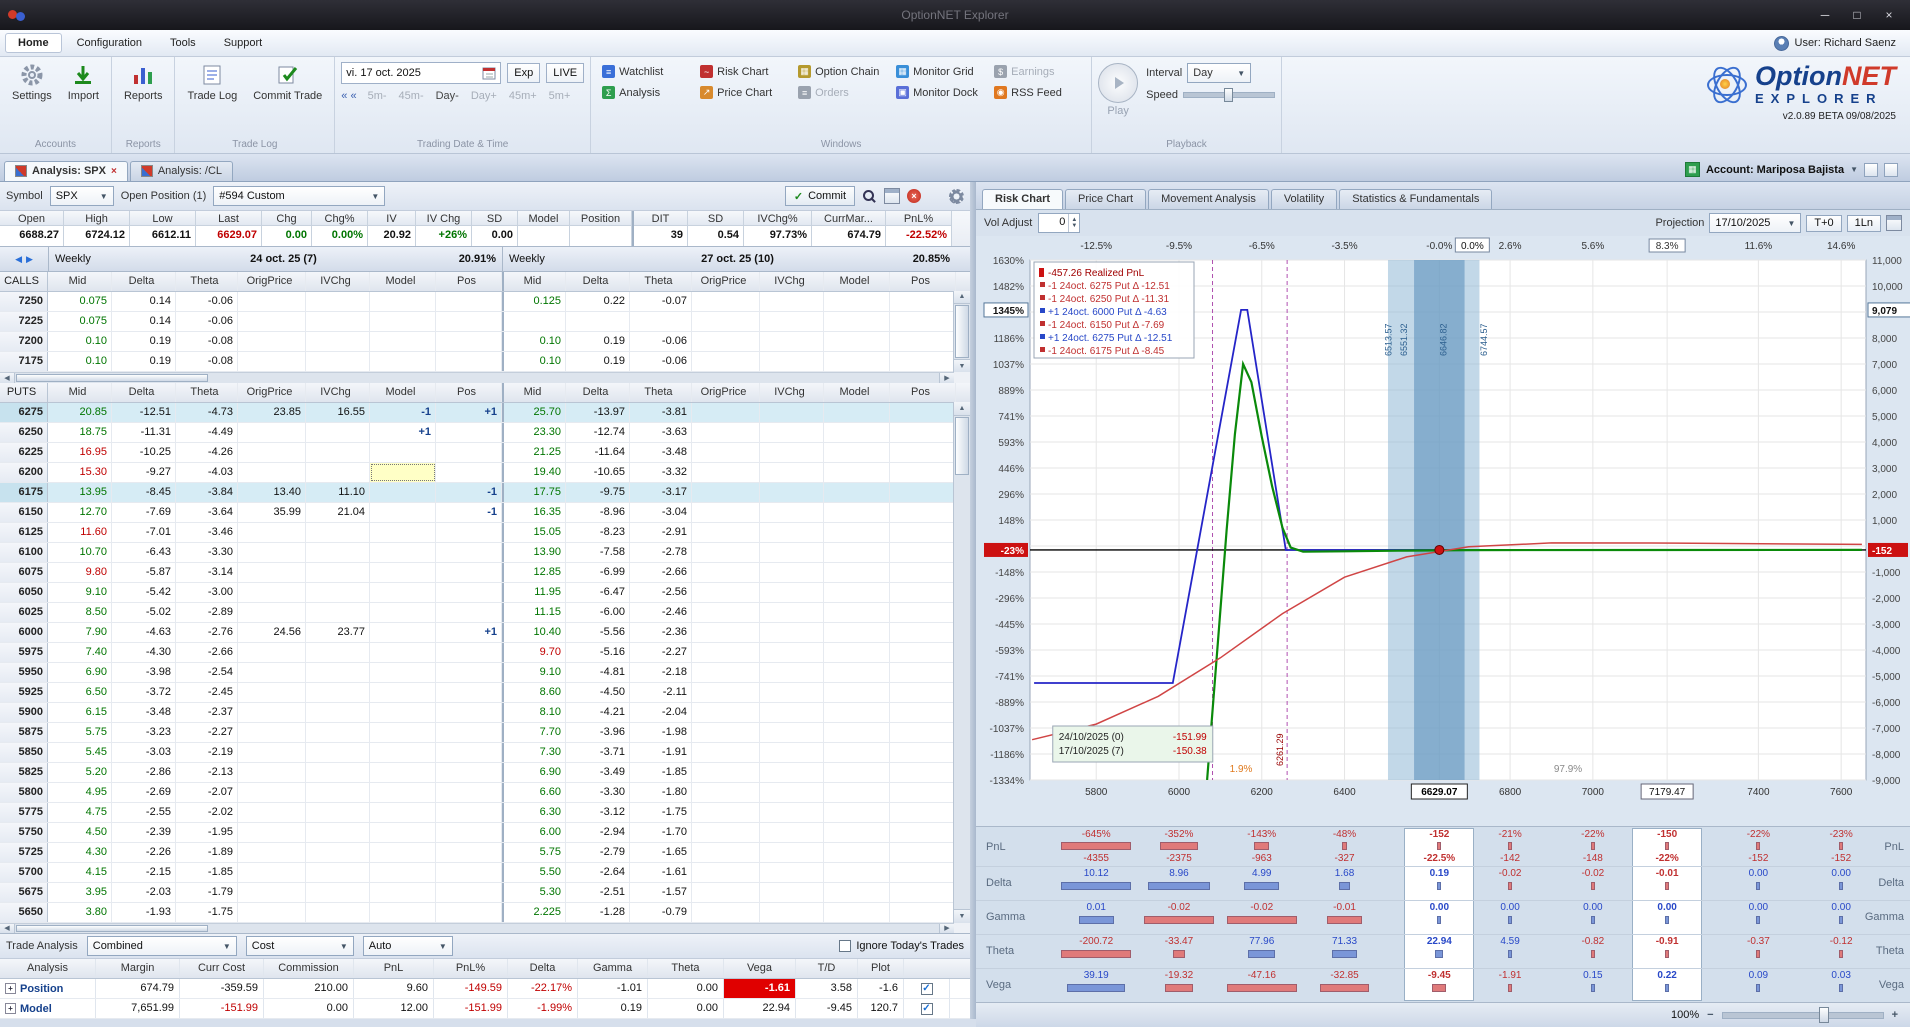 This screenshot has width=1910, height=1027. Describe the element at coordinates (598, 832) in the screenshot. I see `chain-cell: -2.94` at that location.